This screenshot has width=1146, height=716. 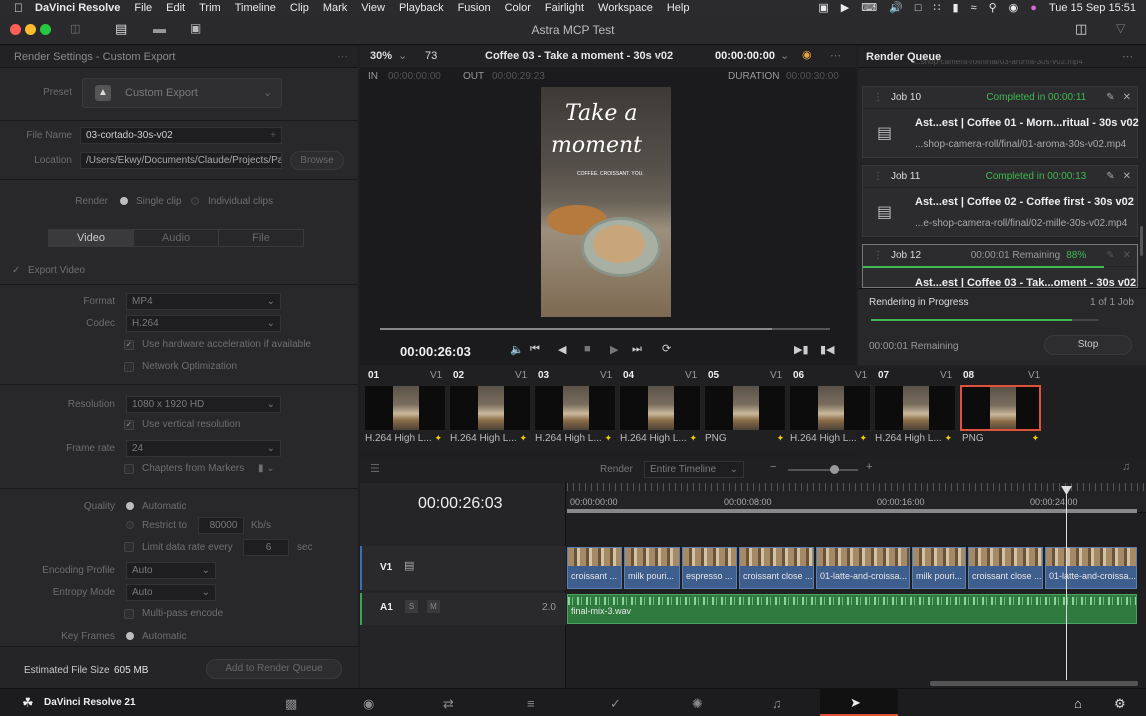 I want to click on home-icon: ⌂, so click(x=1078, y=703).